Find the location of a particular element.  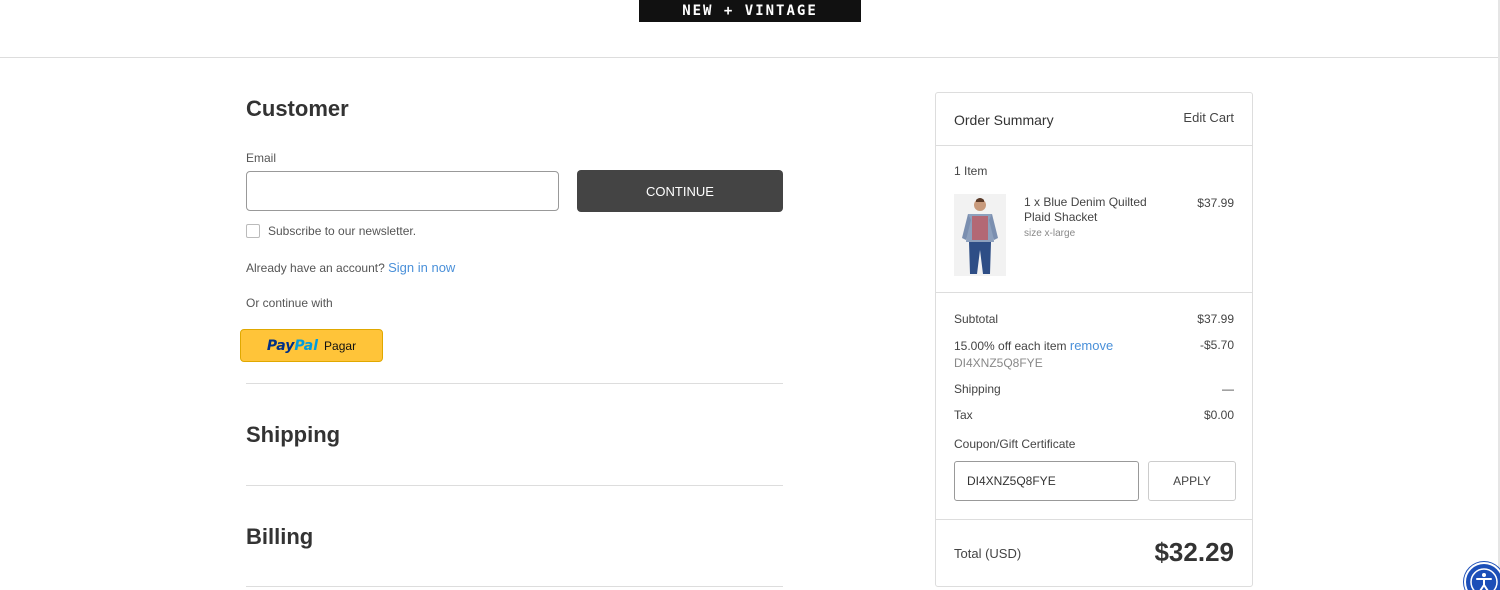

subtotal-label: Subtotal is located at coordinates (976, 319).